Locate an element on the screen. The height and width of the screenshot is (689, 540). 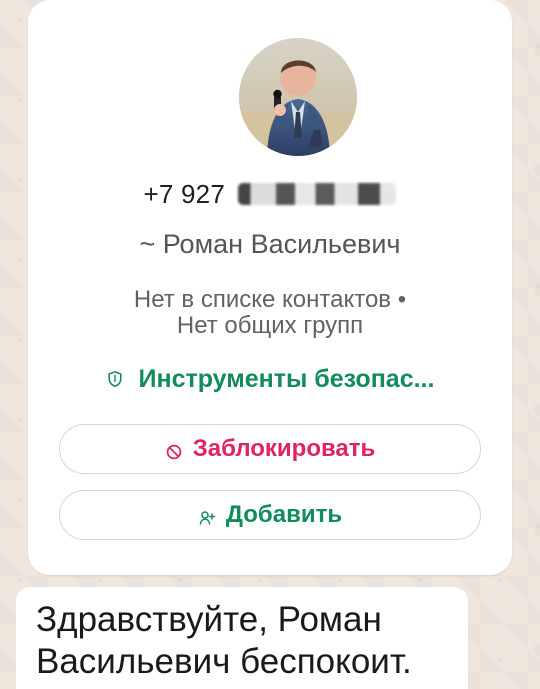
add-contact-button: Добавить is located at coordinates (270, 515).